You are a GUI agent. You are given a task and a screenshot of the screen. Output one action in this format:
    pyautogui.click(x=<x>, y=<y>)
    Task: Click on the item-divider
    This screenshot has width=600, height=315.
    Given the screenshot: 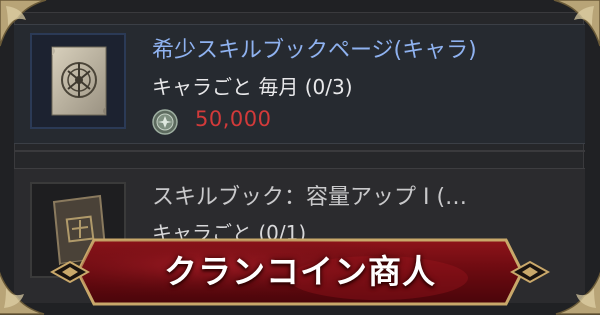 What is the action you would take?
    pyautogui.click(x=299, y=151)
    